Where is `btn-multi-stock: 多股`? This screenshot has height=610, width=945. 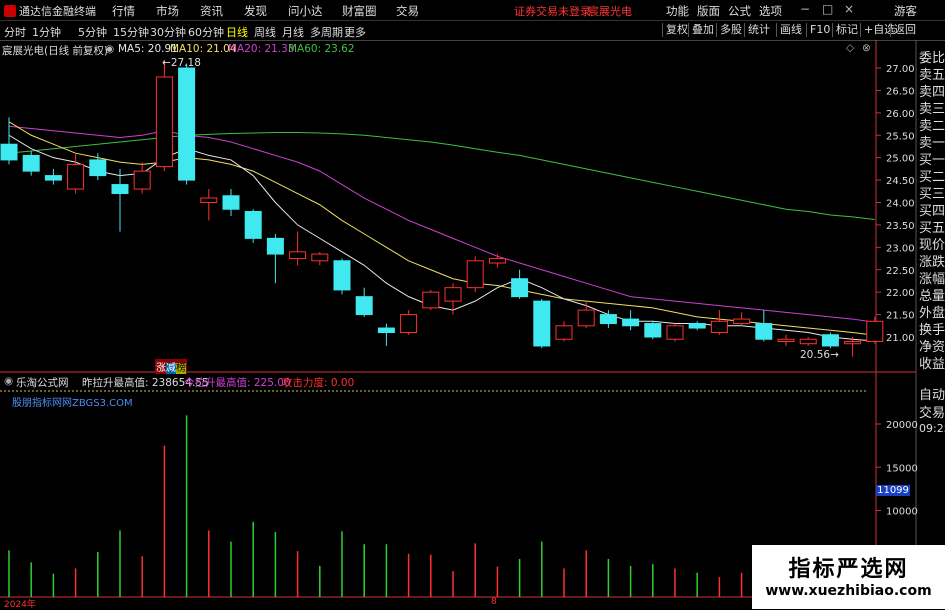 btn-multi-stock: 多股 is located at coordinates (730, 30).